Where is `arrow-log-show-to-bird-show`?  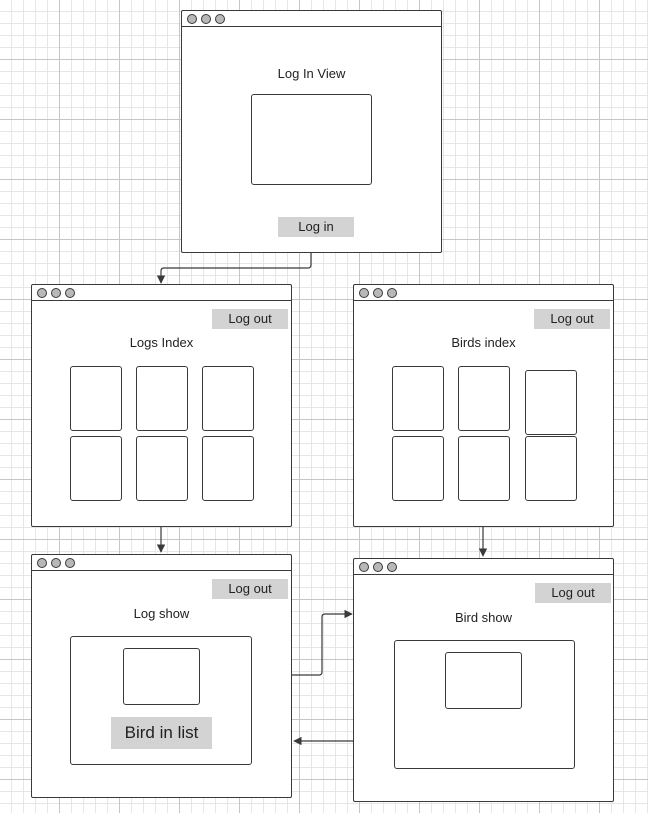
arrow-log-show-to-bird-show is located at coordinates (322, 642).